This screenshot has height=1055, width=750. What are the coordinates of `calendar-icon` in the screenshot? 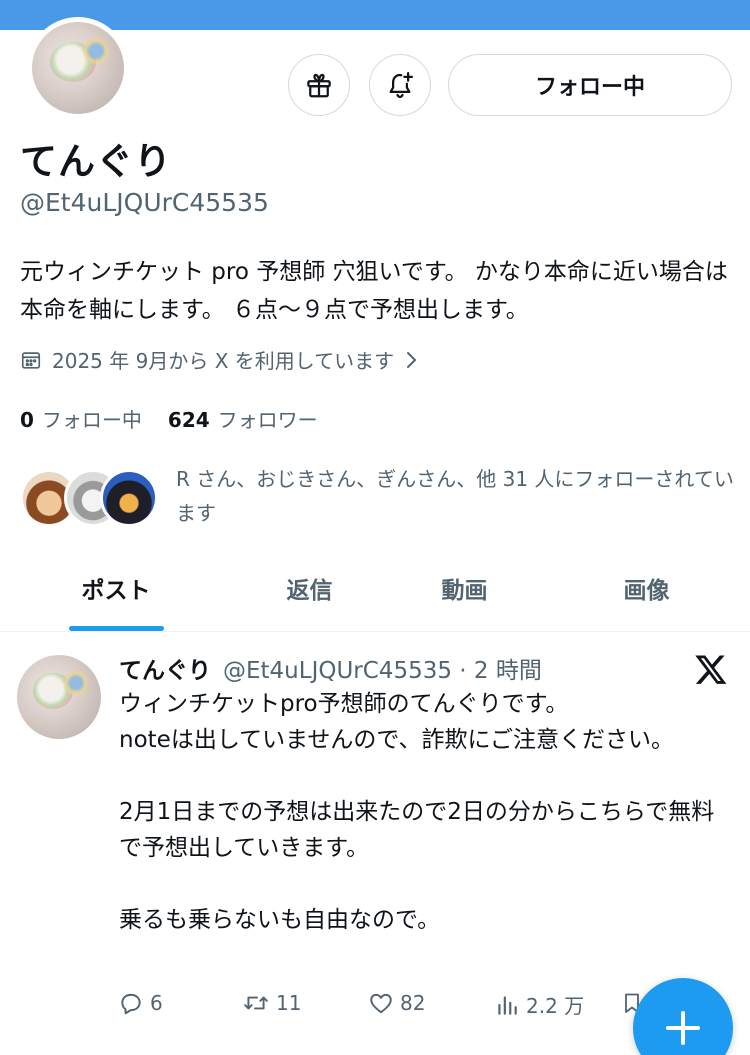 It's located at (31, 360).